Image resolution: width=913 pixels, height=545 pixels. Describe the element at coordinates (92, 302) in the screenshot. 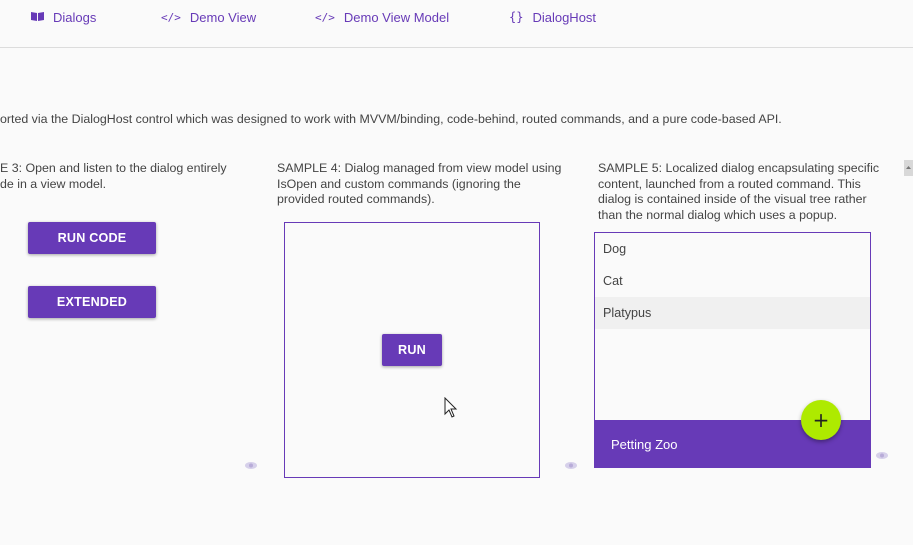

I see `extended-button: EXTENDED` at that location.